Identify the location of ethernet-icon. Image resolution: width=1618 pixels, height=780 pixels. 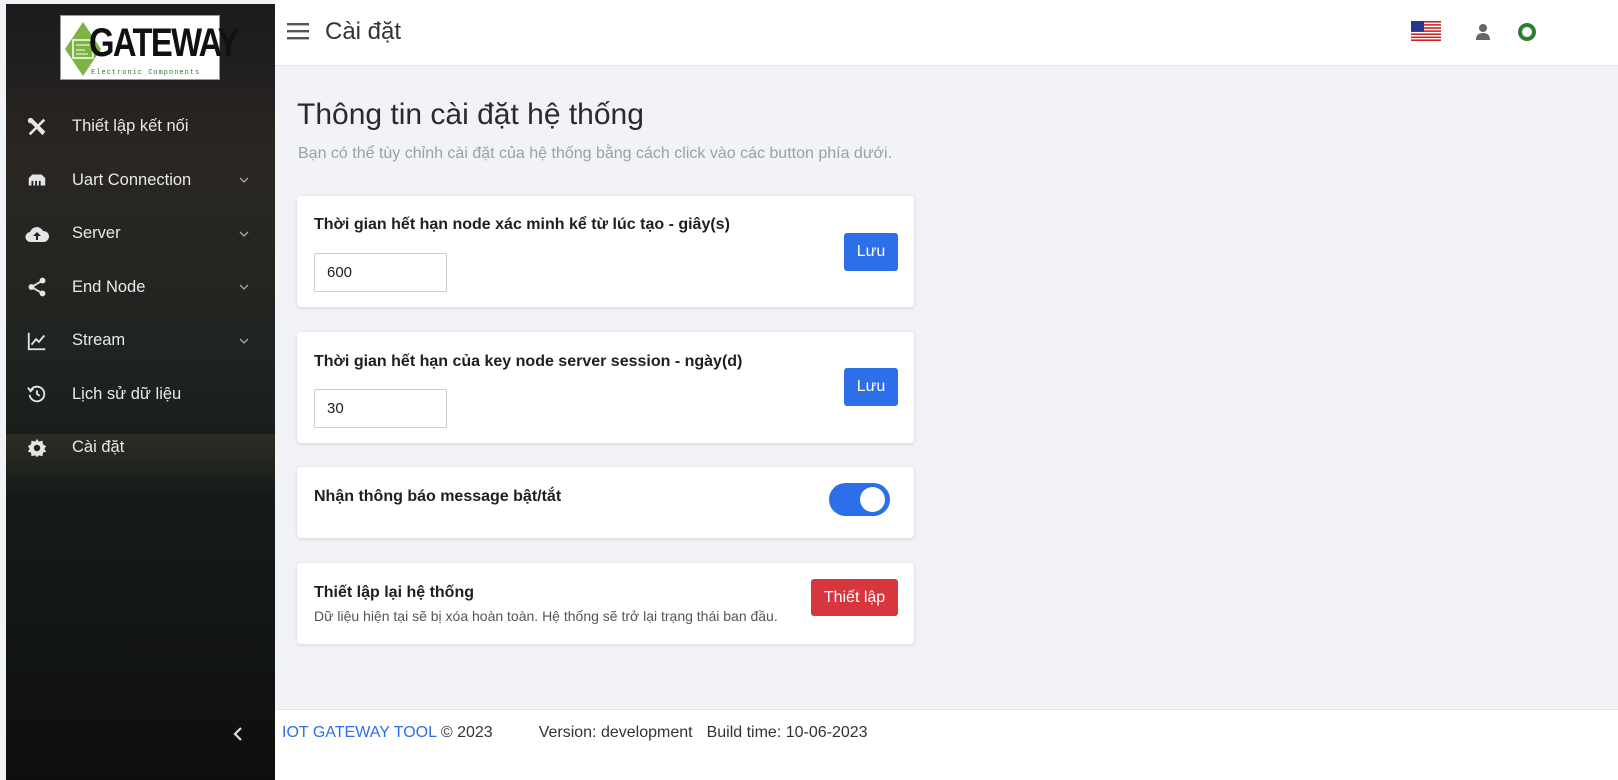
(37, 180).